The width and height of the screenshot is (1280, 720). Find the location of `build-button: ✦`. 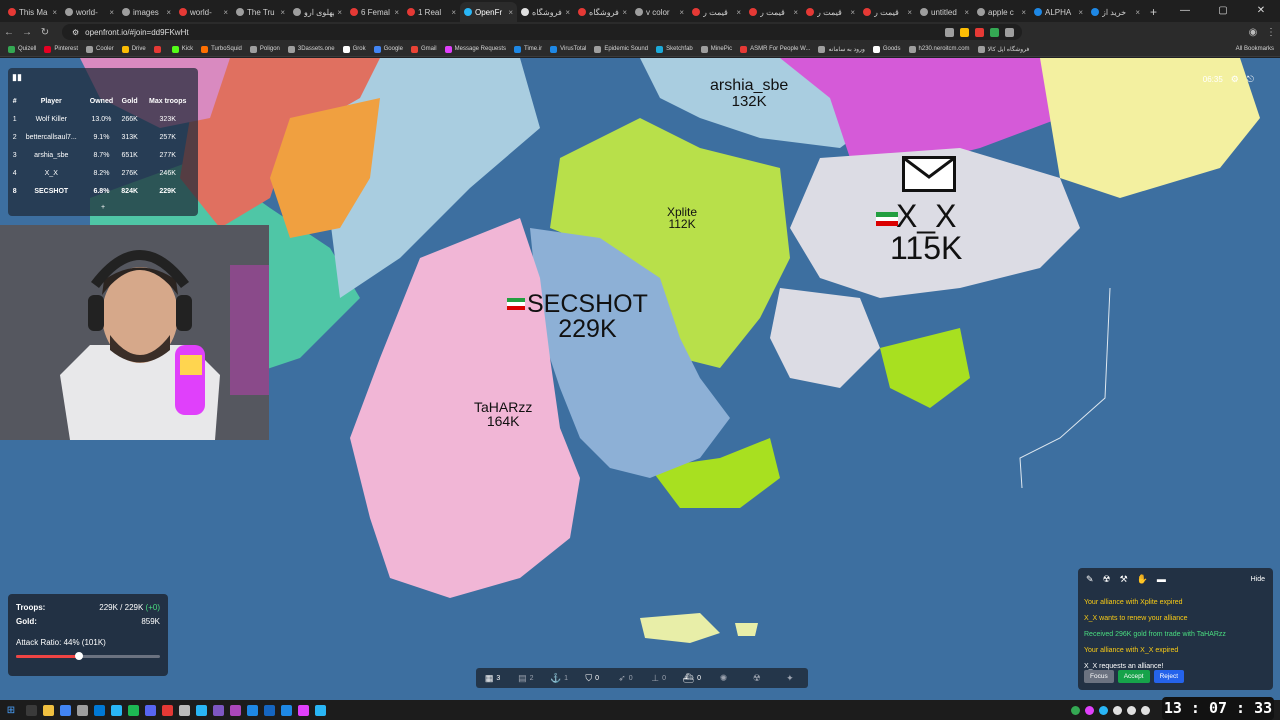

build-button: ✦ is located at coordinates (791, 678).